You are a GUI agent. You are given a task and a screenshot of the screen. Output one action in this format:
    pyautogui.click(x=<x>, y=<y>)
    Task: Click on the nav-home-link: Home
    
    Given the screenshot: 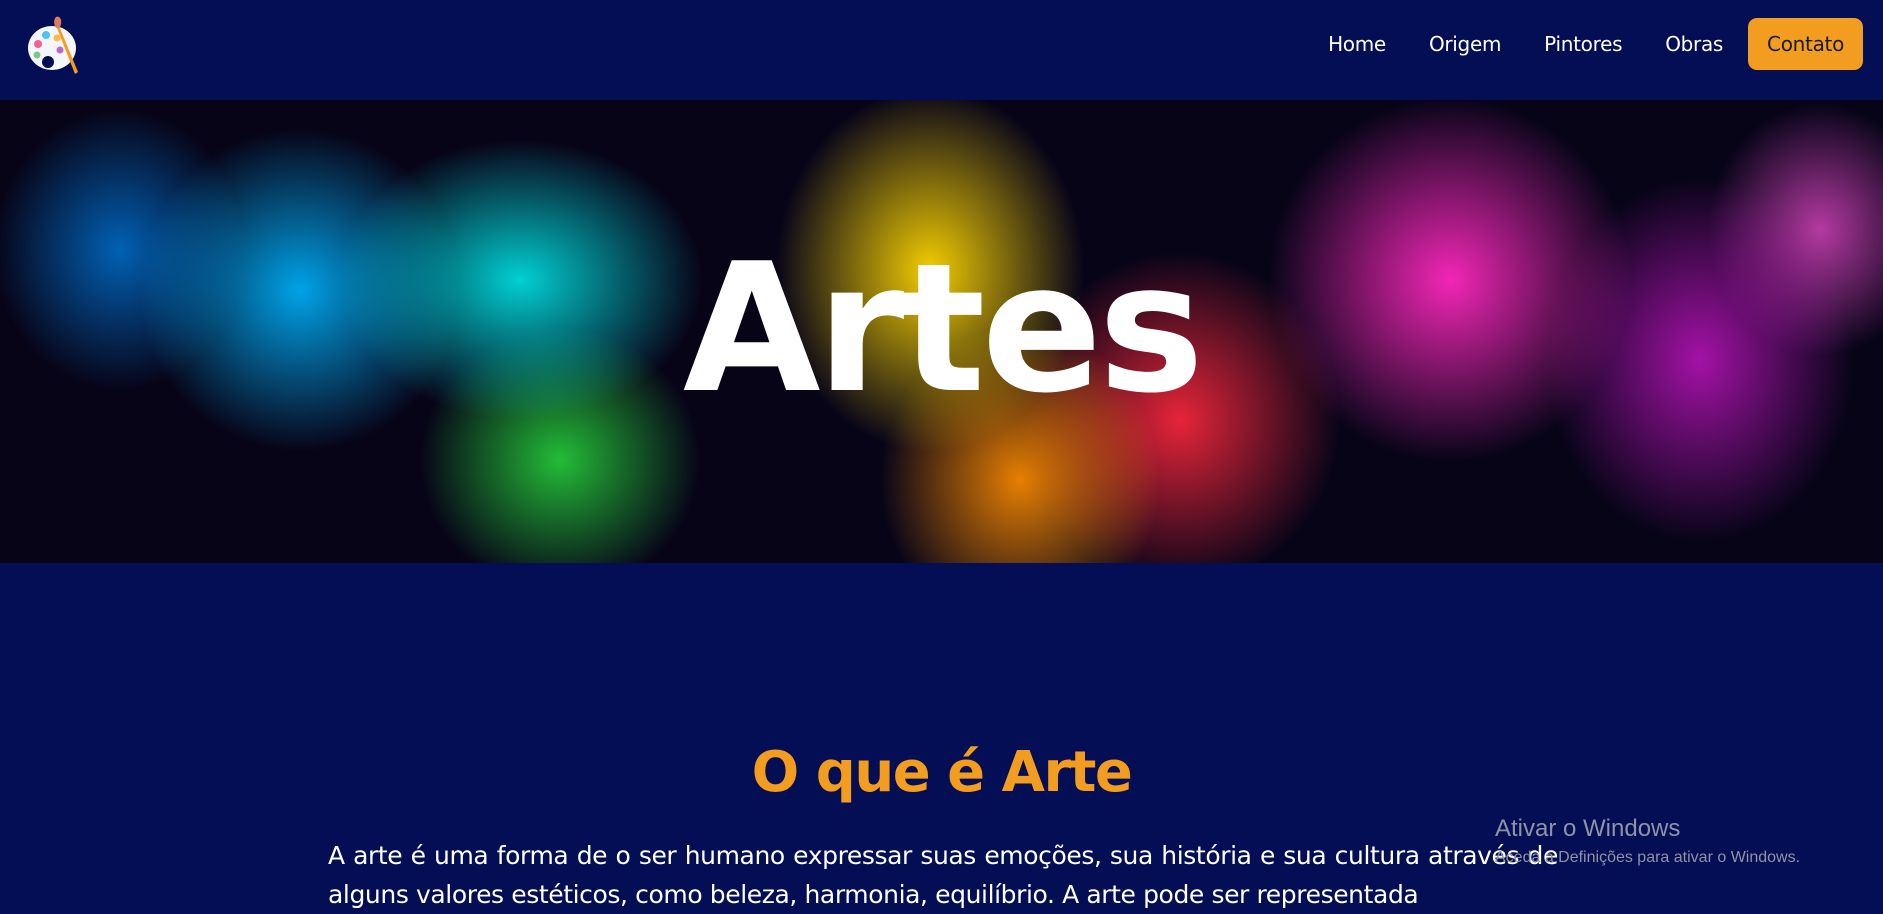 What is the action you would take?
    pyautogui.click(x=1357, y=44)
    